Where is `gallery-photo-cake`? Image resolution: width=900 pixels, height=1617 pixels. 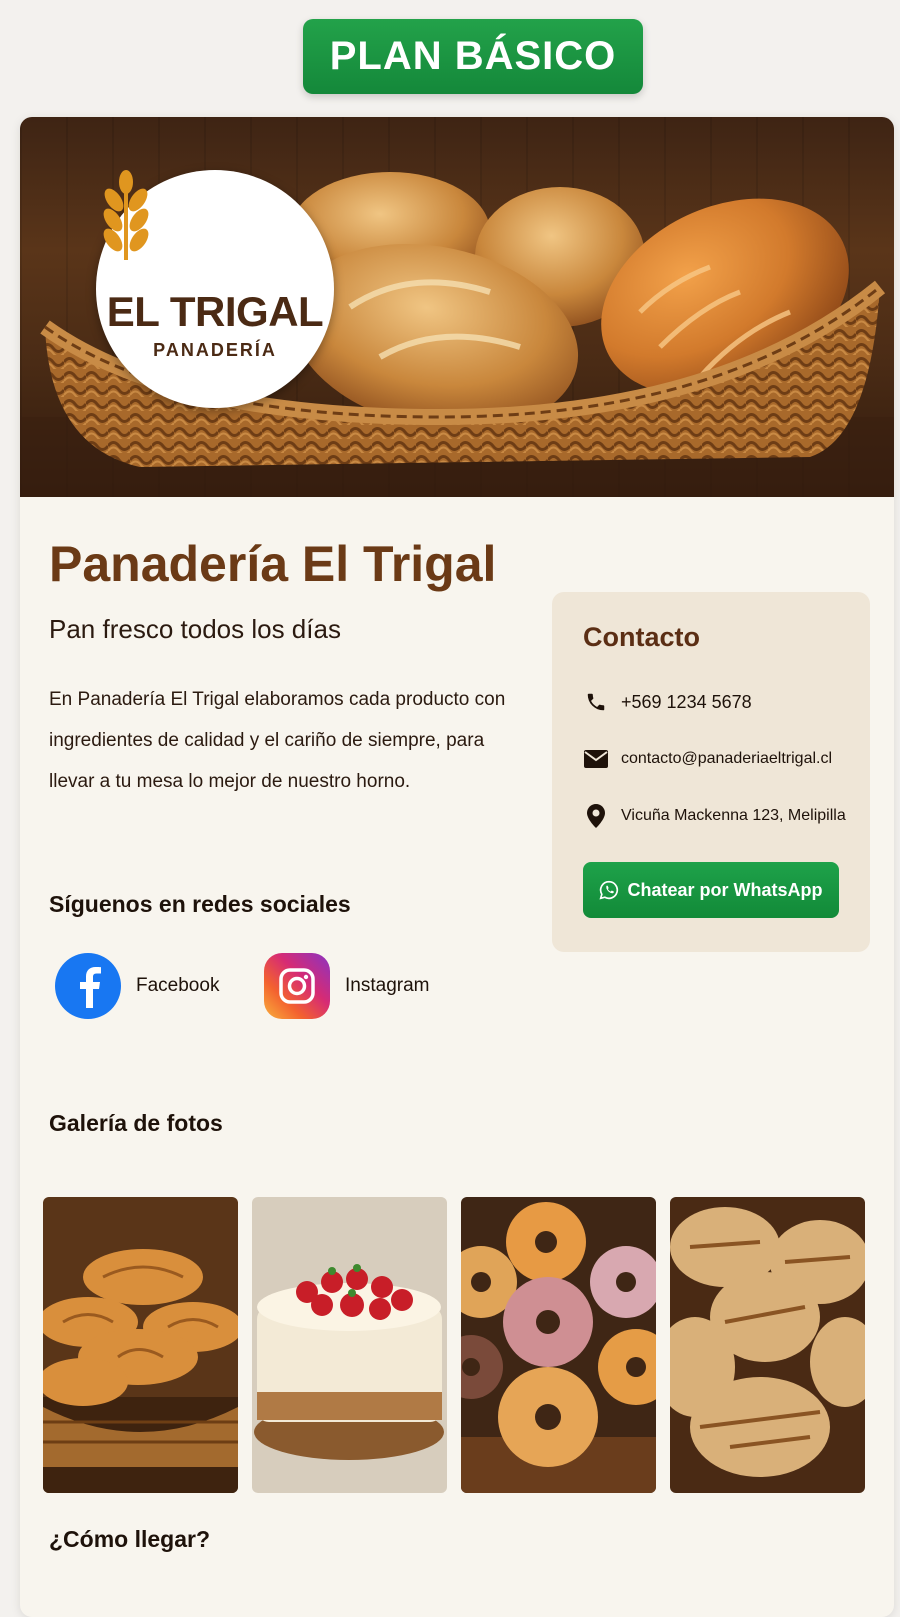
gallery-photo-cake is located at coordinates (349, 1345).